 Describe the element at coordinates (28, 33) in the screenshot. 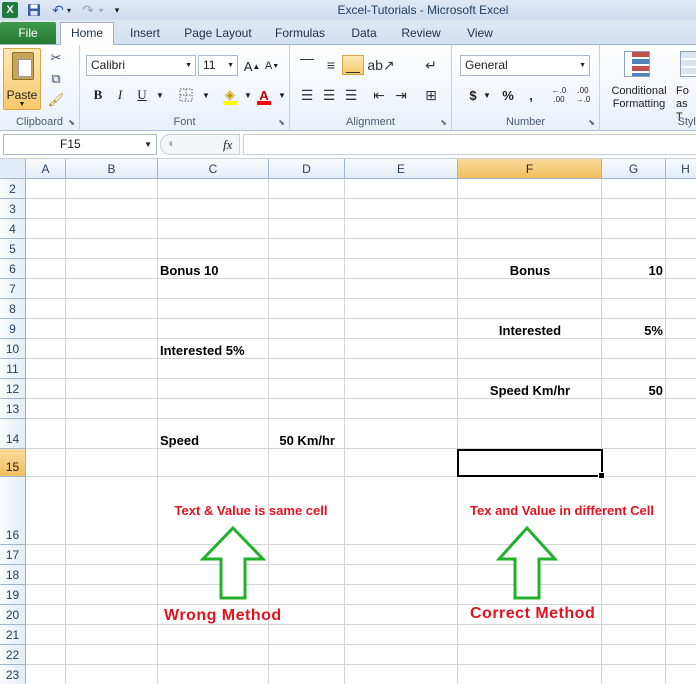

I see `tab-file: File` at that location.